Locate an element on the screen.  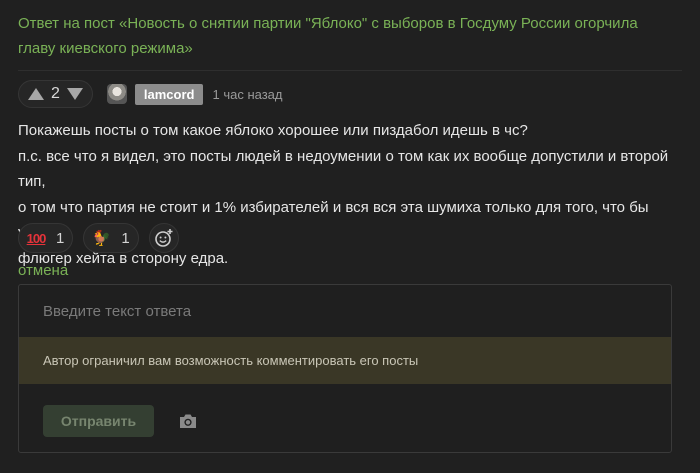
reactions-bar: 100 1 🐓 1 is located at coordinates (98, 238).